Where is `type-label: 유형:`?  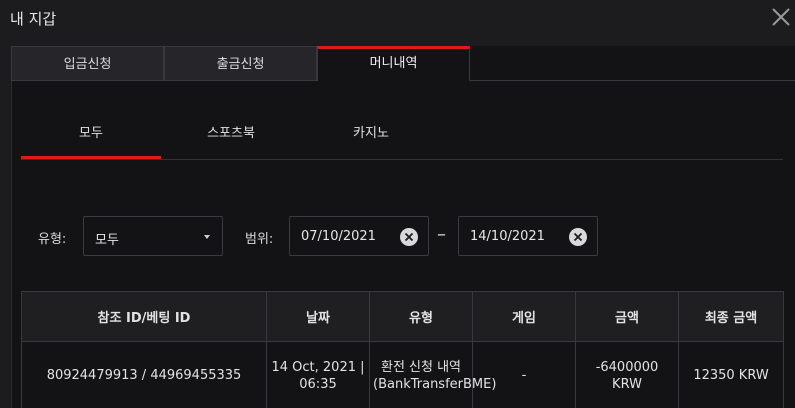
type-label: 유형: is located at coordinates (52, 239).